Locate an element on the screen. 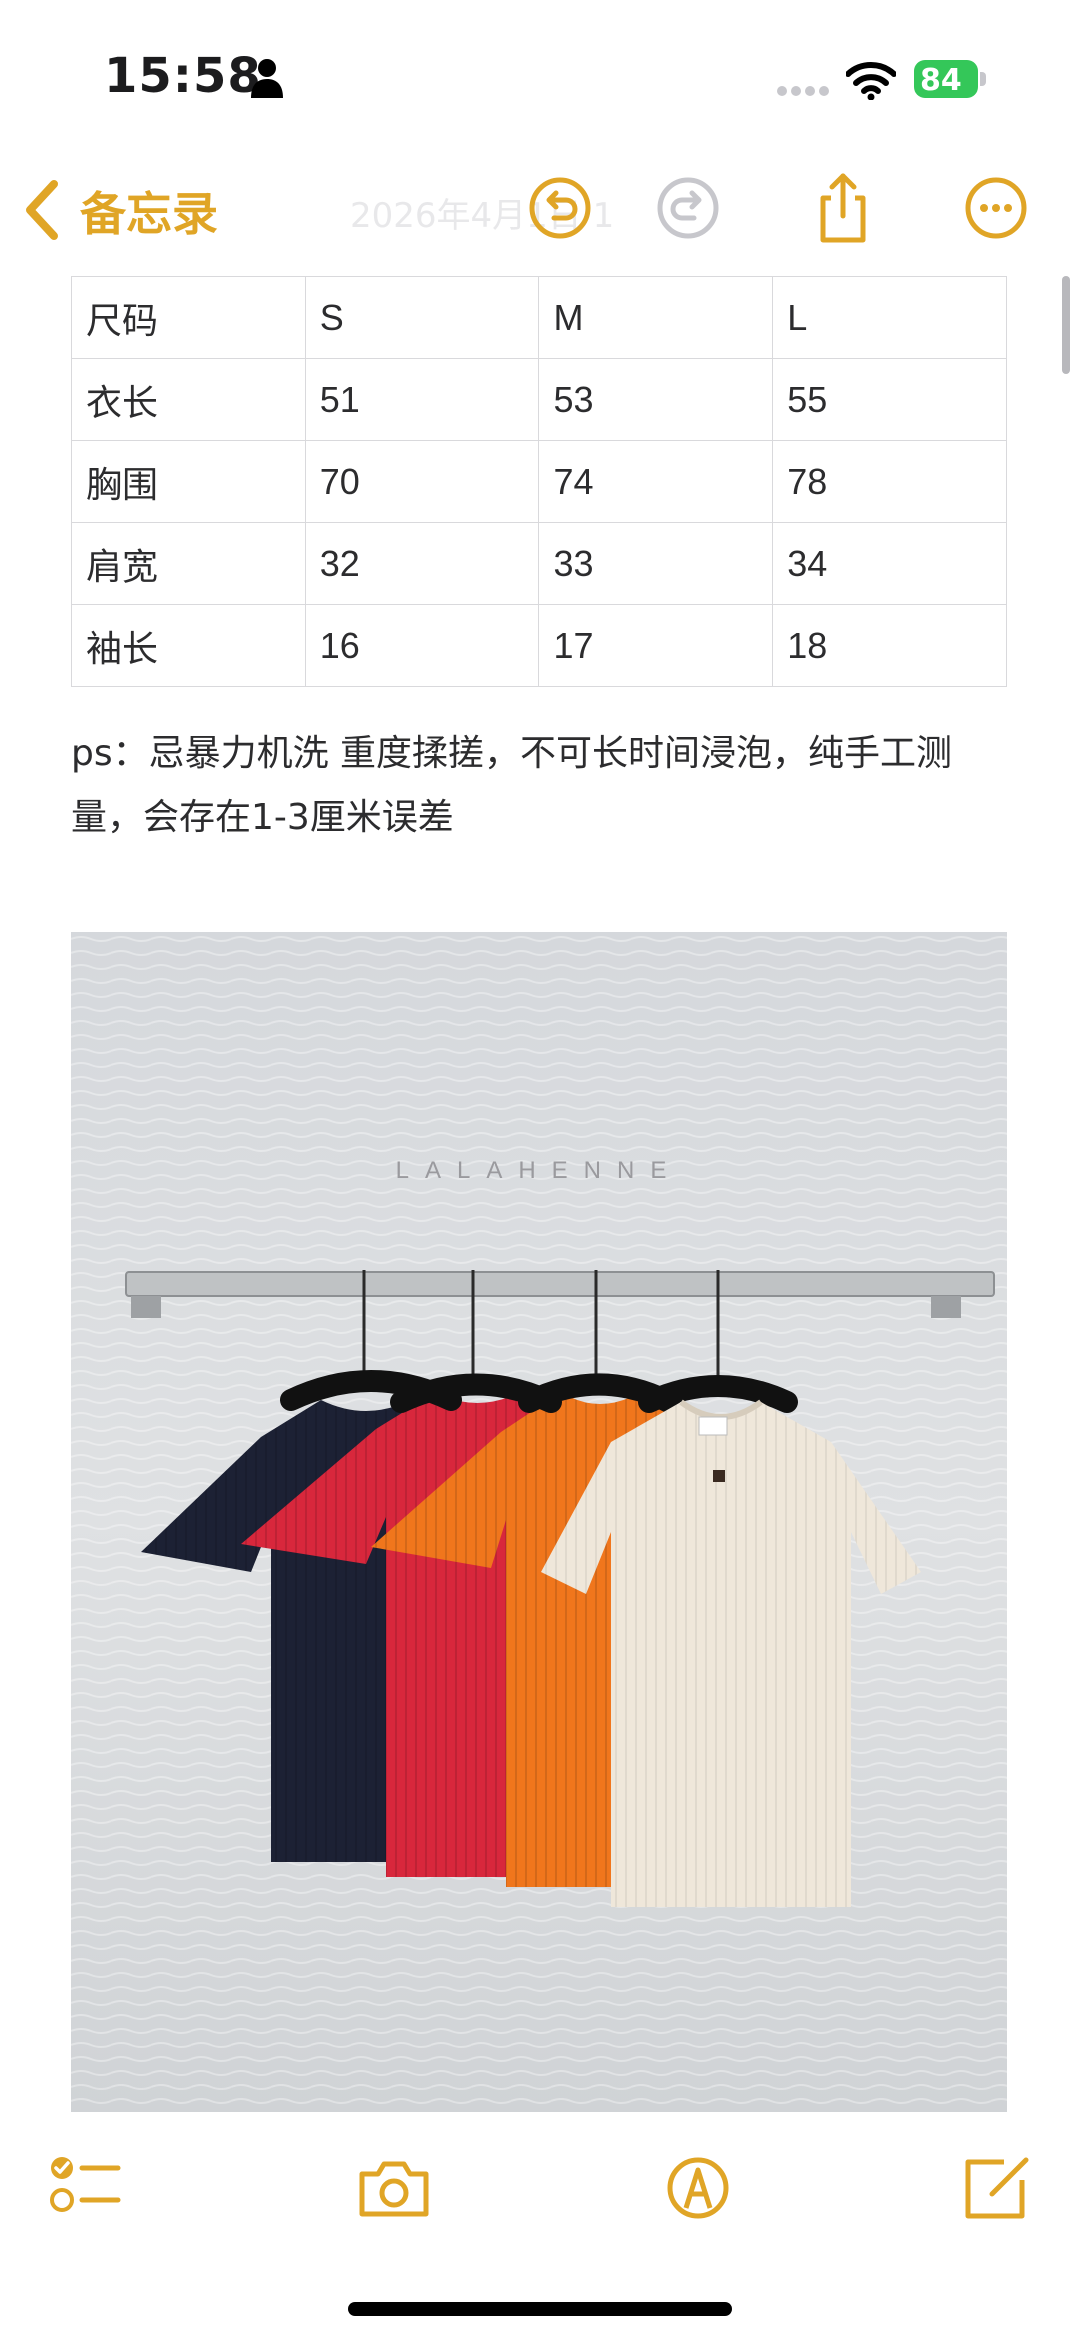 This screenshot has width=1080, height=2341. status-time: 15:58 is located at coordinates (183, 76).